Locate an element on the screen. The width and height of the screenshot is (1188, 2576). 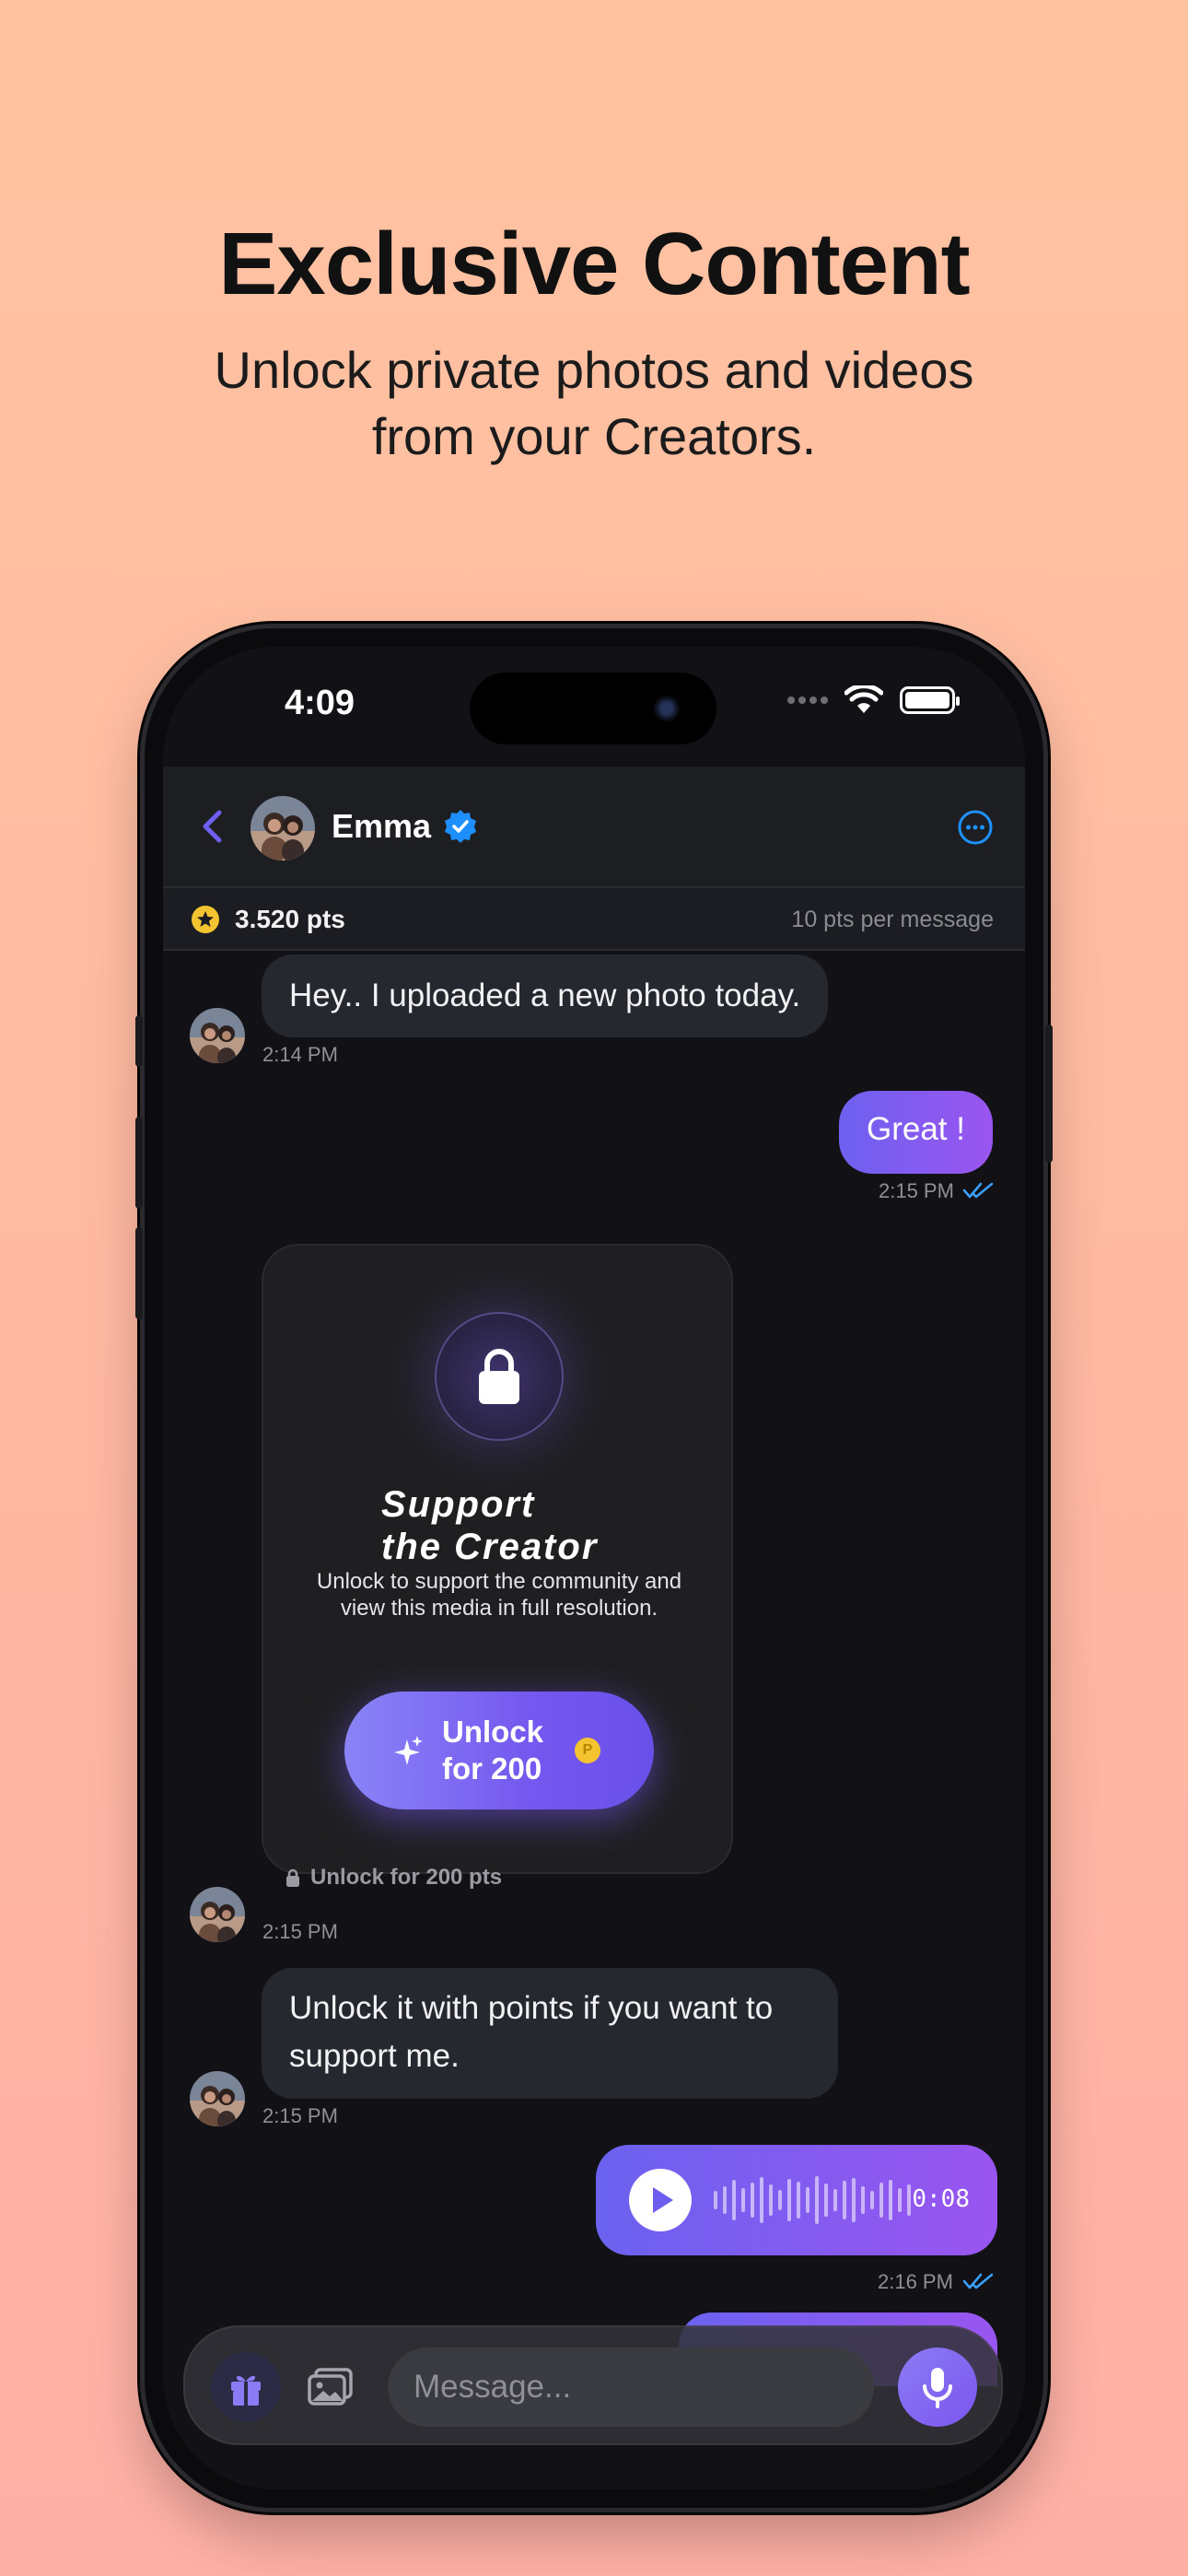
verified-badge-icon is located at coordinates (460, 826).